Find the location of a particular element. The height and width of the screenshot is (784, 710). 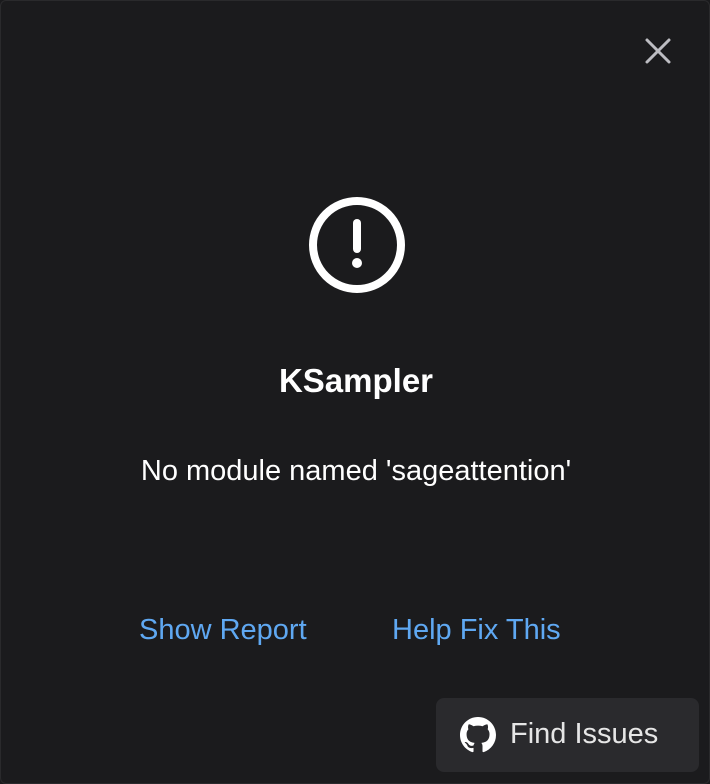

github-icon is located at coordinates (478, 735).